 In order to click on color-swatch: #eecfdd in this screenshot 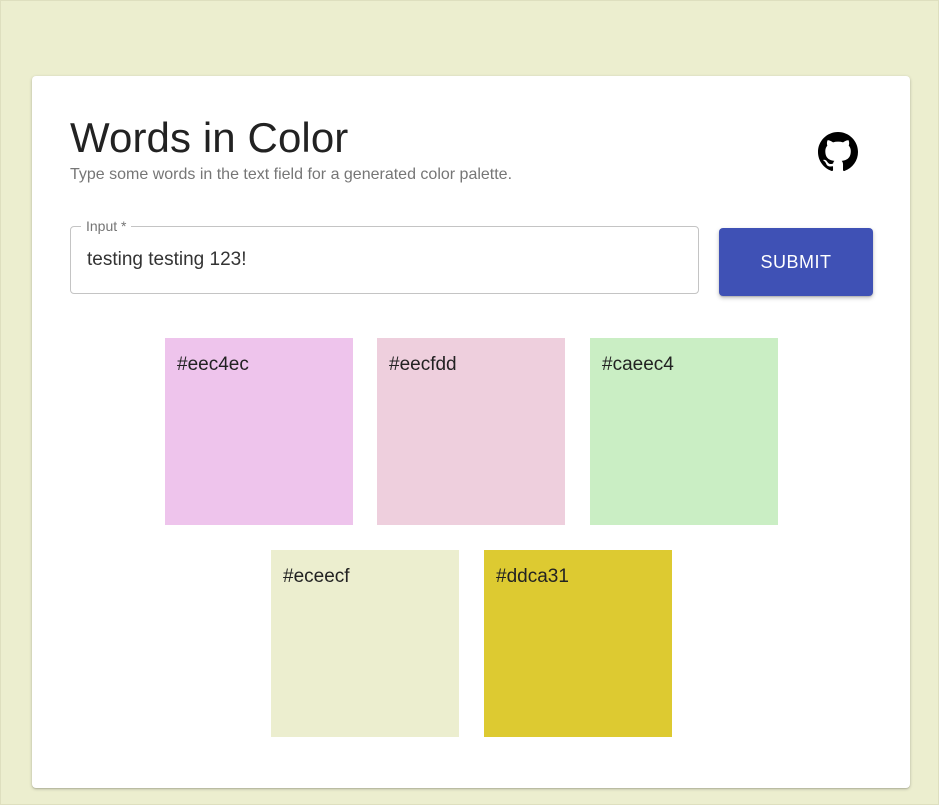, I will do `click(471, 431)`.